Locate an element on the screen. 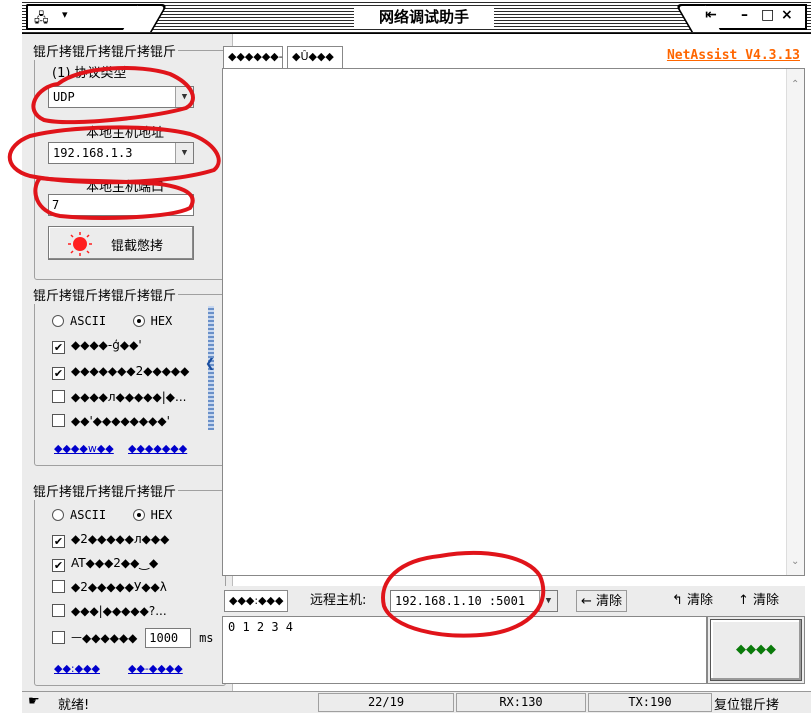 The image size is (811, 713). send-interval-input: 1000 is located at coordinates (168, 638).